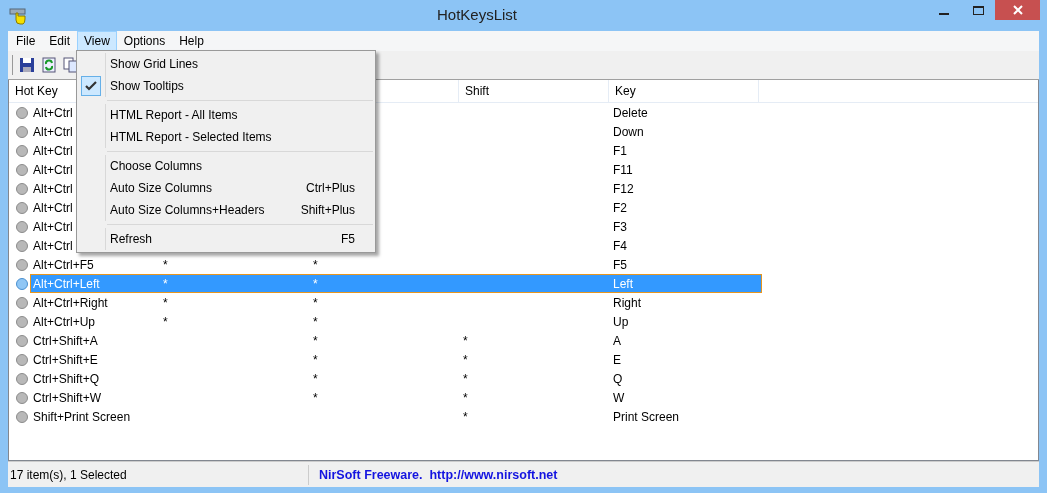 This screenshot has height=493, width=1047. What do you see at coordinates (620, 226) in the screenshot?
I see `table-cell: F3` at bounding box center [620, 226].